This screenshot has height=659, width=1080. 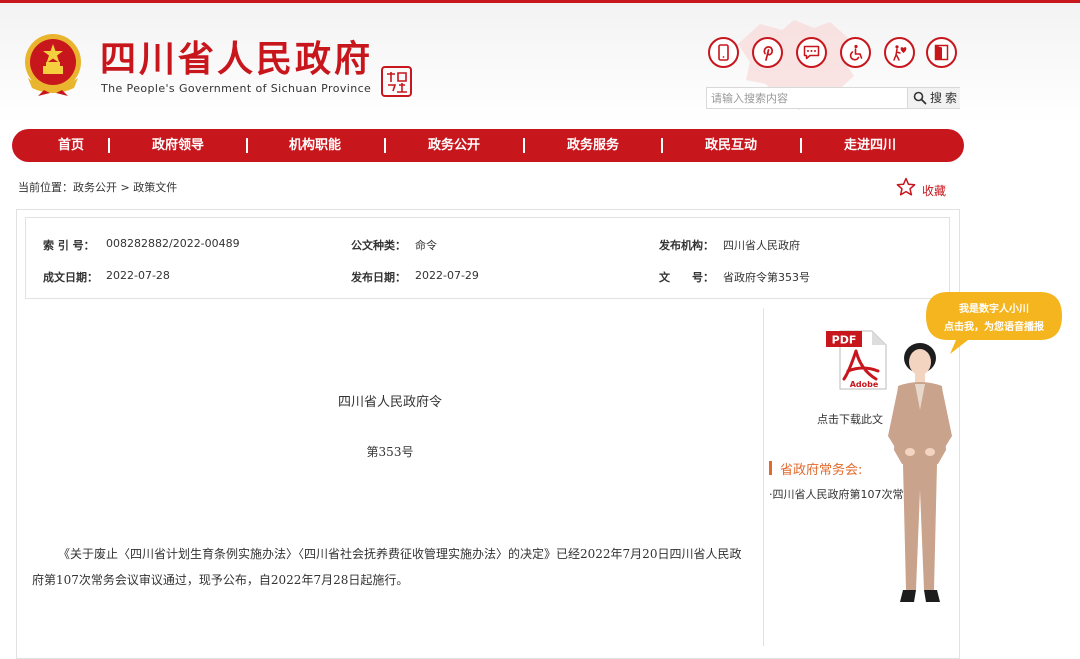 What do you see at coordinates (315, 145) in the screenshot?
I see `nav-item-functions: 机构职能` at bounding box center [315, 145].